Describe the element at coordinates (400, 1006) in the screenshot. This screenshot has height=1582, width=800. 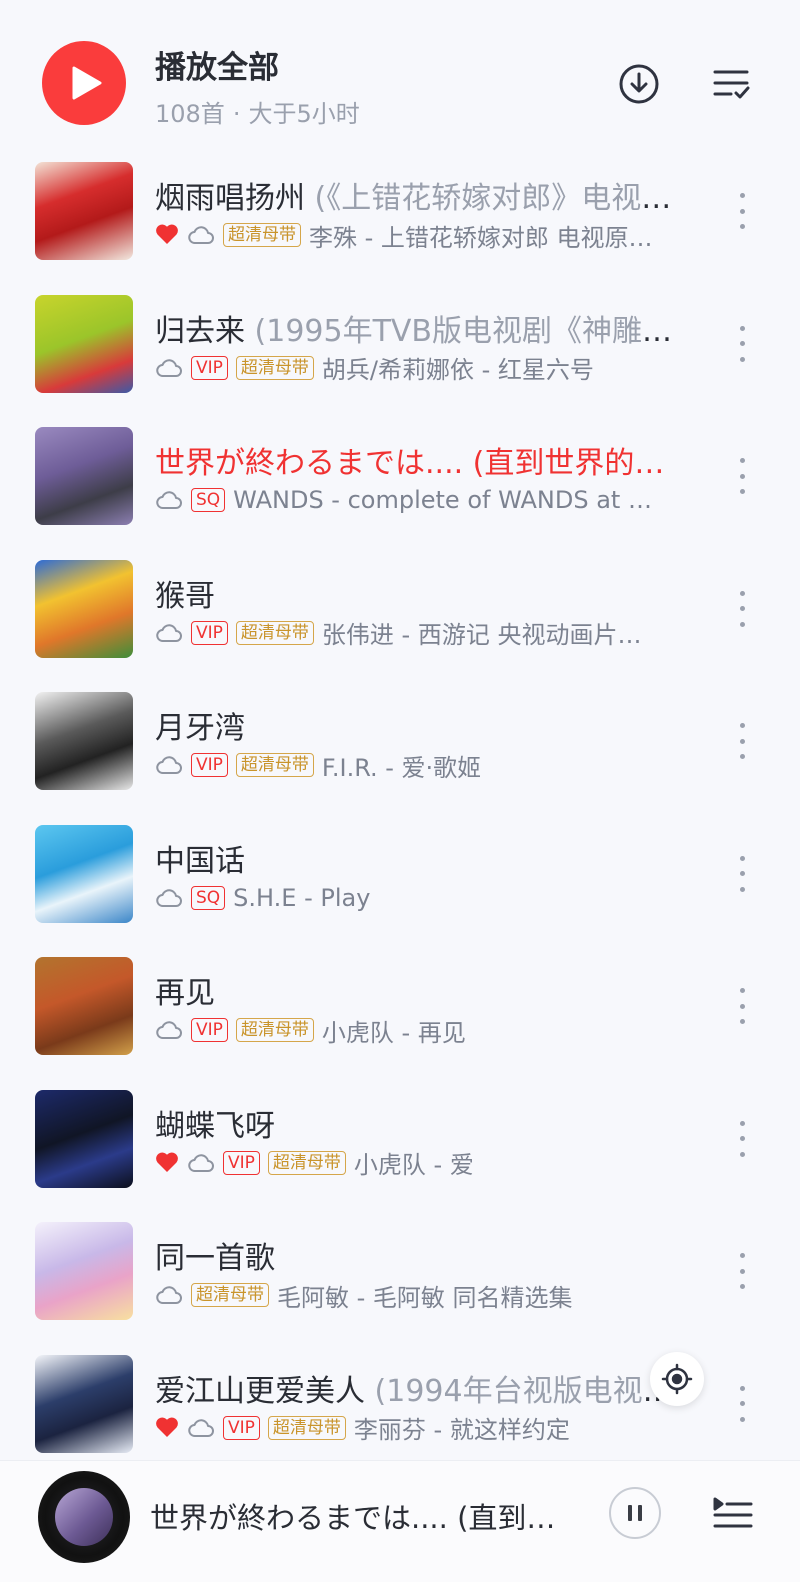
I see `song-row: 再见 VIP 超清母带 小虎队 - 再见` at that location.